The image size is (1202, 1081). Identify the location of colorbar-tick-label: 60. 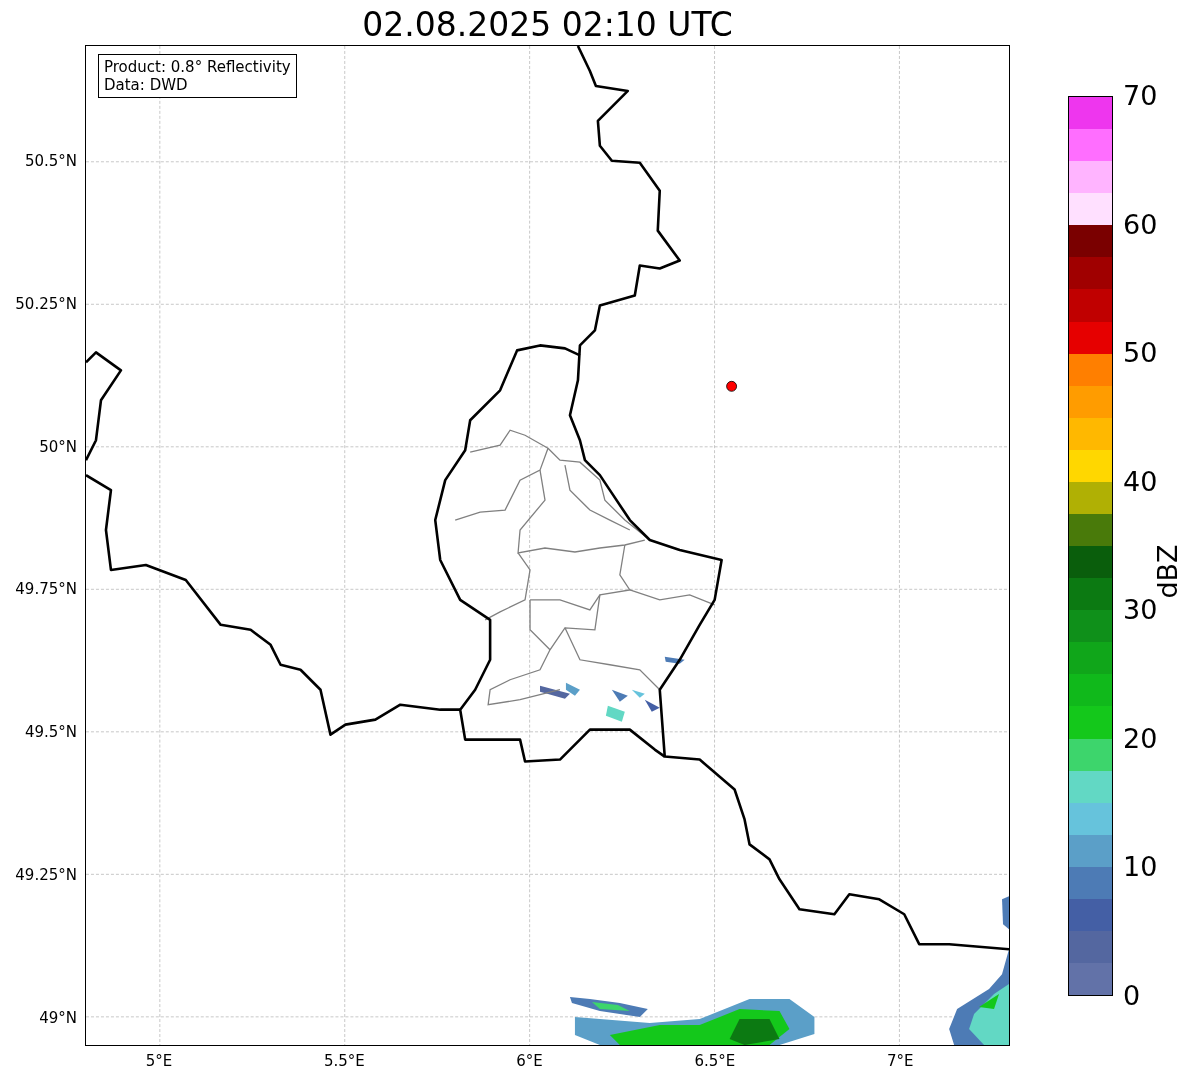
(1140, 224).